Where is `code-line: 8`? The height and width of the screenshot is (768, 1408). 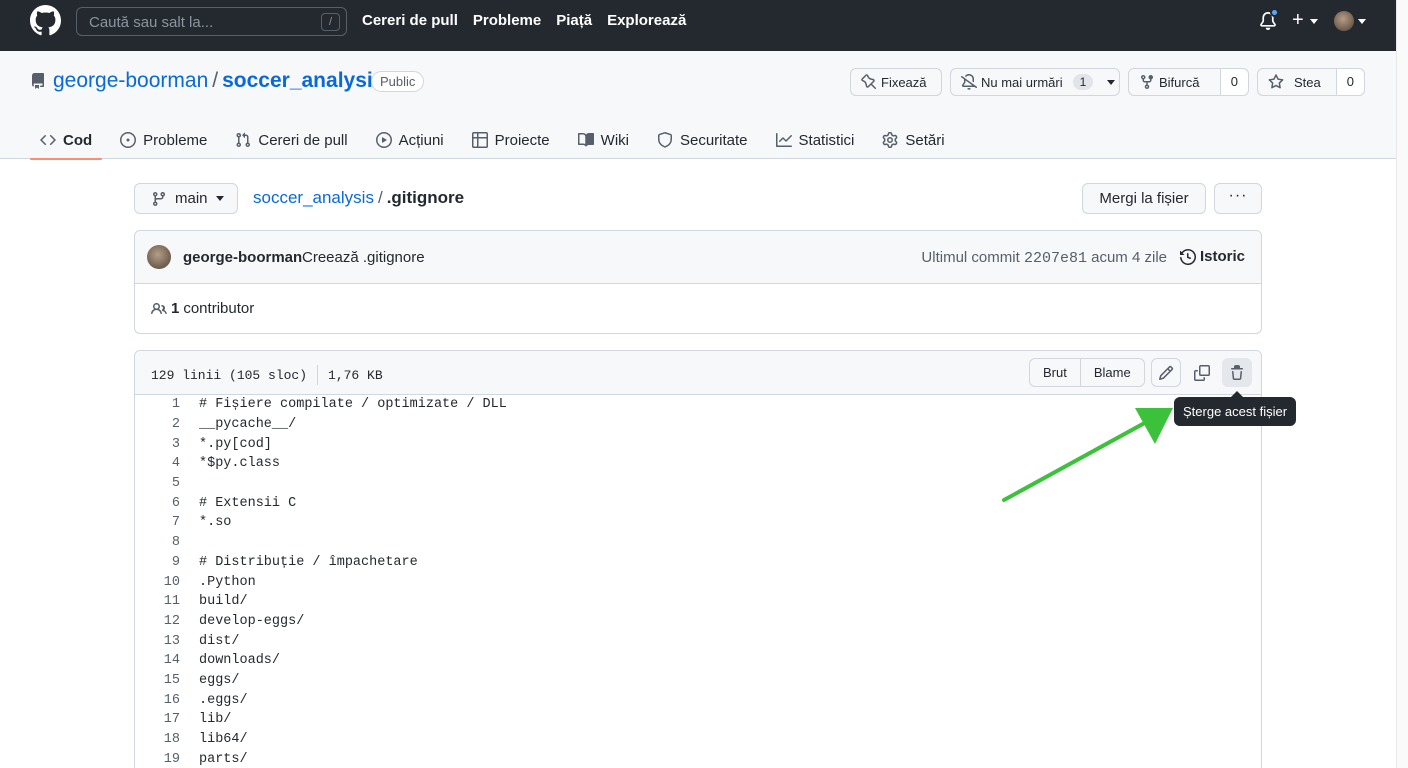 code-line: 8 is located at coordinates (698, 543).